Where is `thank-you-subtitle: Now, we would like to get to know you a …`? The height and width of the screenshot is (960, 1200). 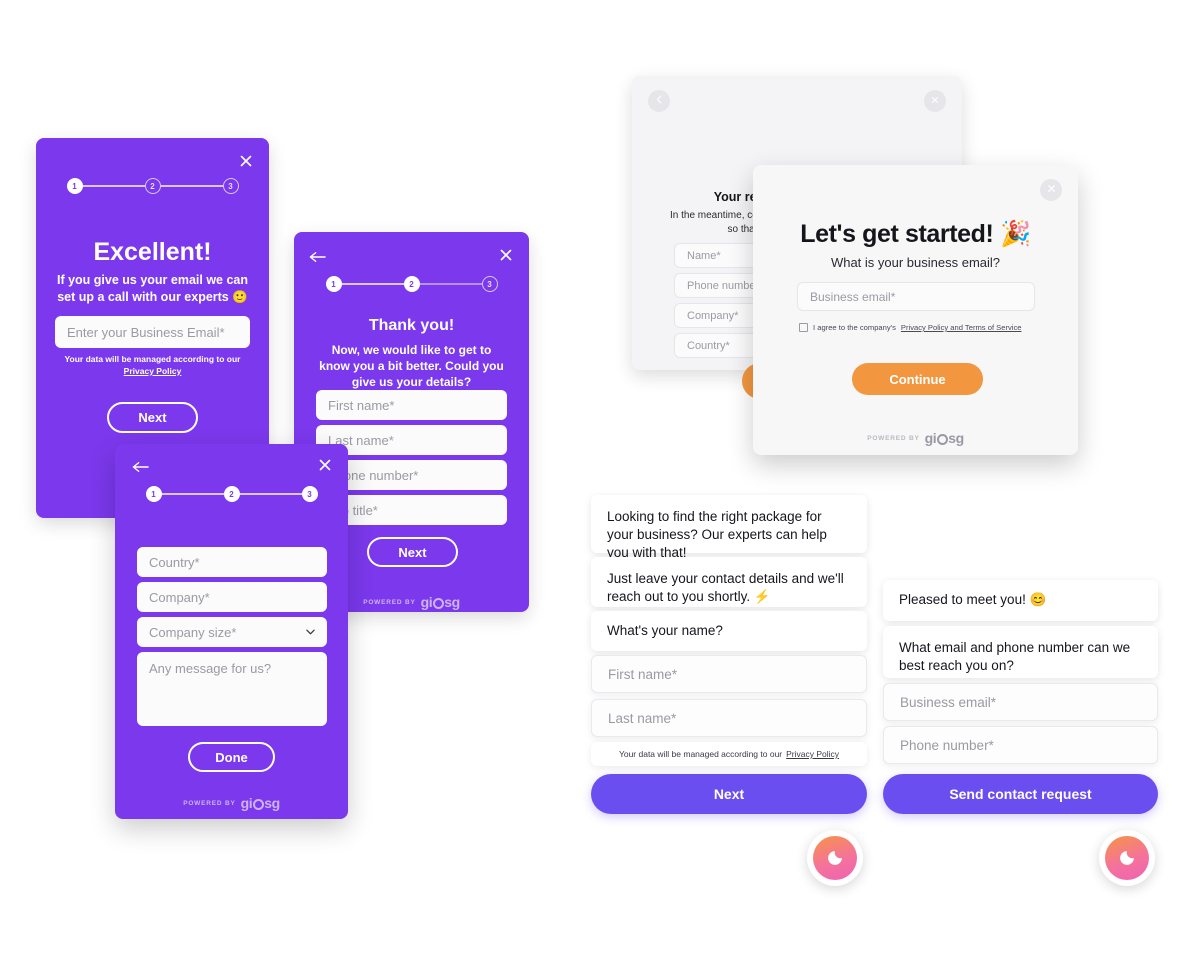
thank-you-subtitle: Now, we would like to get to know you a … is located at coordinates (411, 366).